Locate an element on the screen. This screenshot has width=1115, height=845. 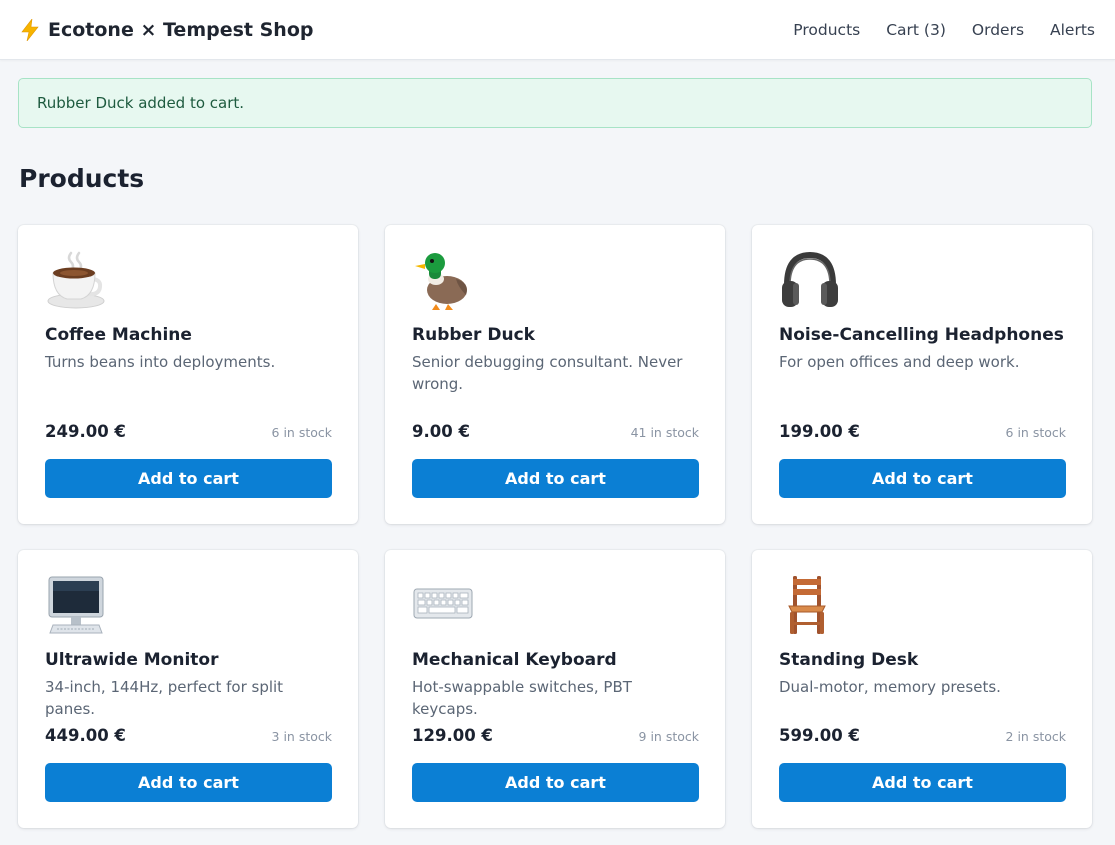
stock-count: 41 in stock is located at coordinates (664, 432).